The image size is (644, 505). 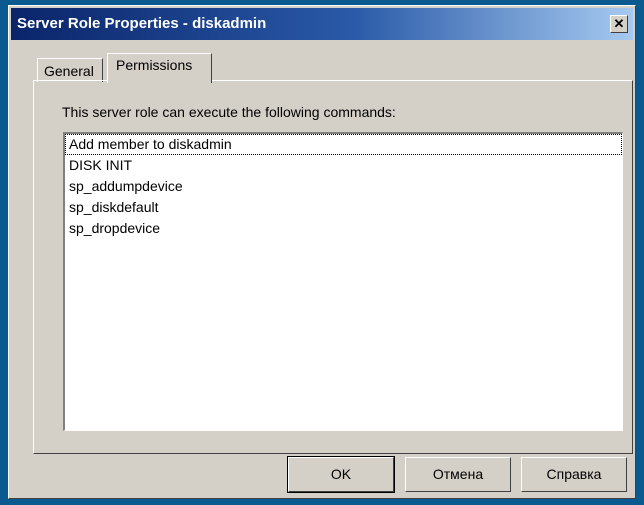 What do you see at coordinates (142, 23) in the screenshot?
I see `window-title: Server Role Properties - diskadmin` at bounding box center [142, 23].